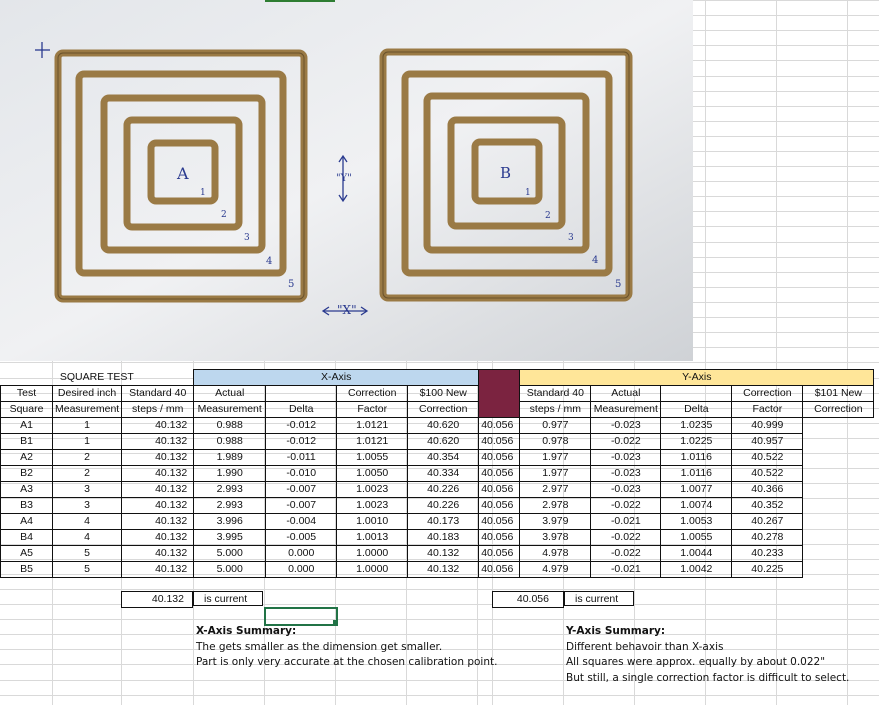  What do you see at coordinates (696, 505) in the screenshot?
I see `table-cell: 1.0074` at bounding box center [696, 505].